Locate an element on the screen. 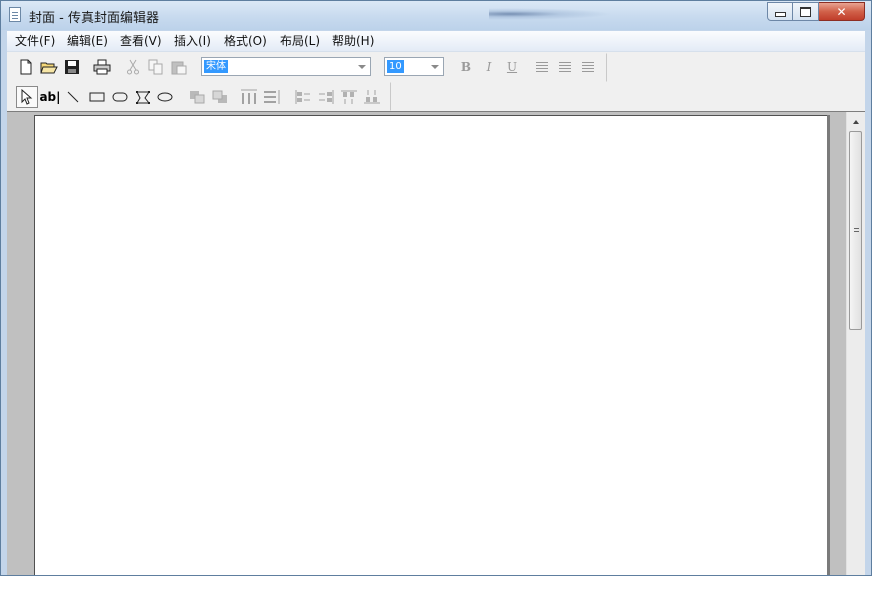 The width and height of the screenshot is (872, 598). caption-buttons: ✕ is located at coordinates (816, 11).